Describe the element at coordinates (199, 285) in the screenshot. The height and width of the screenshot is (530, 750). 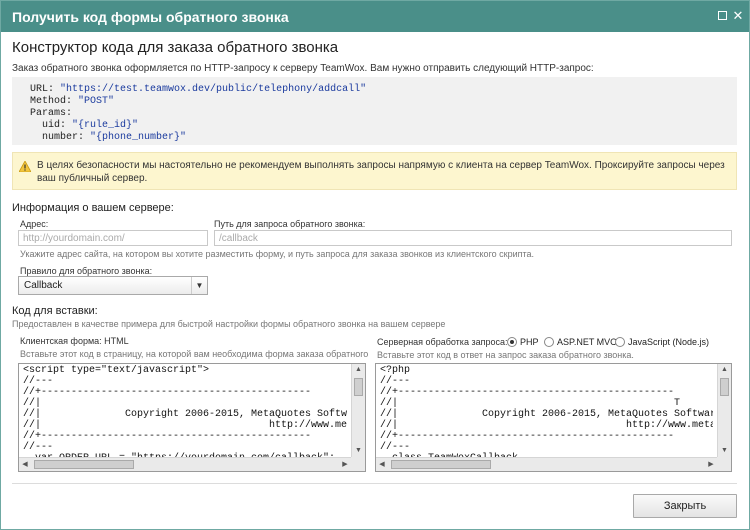
I see `chevron-down-icon: ▼` at that location.